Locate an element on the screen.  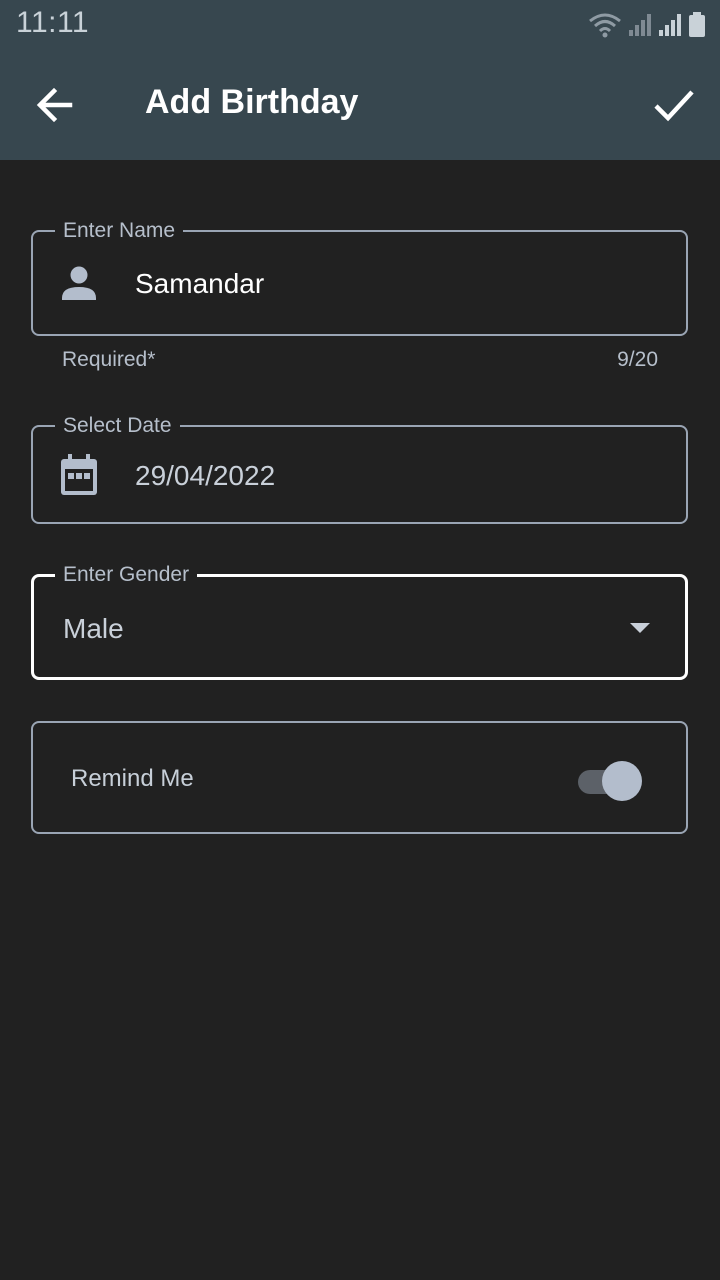
save-button is located at coordinates (673, 105).